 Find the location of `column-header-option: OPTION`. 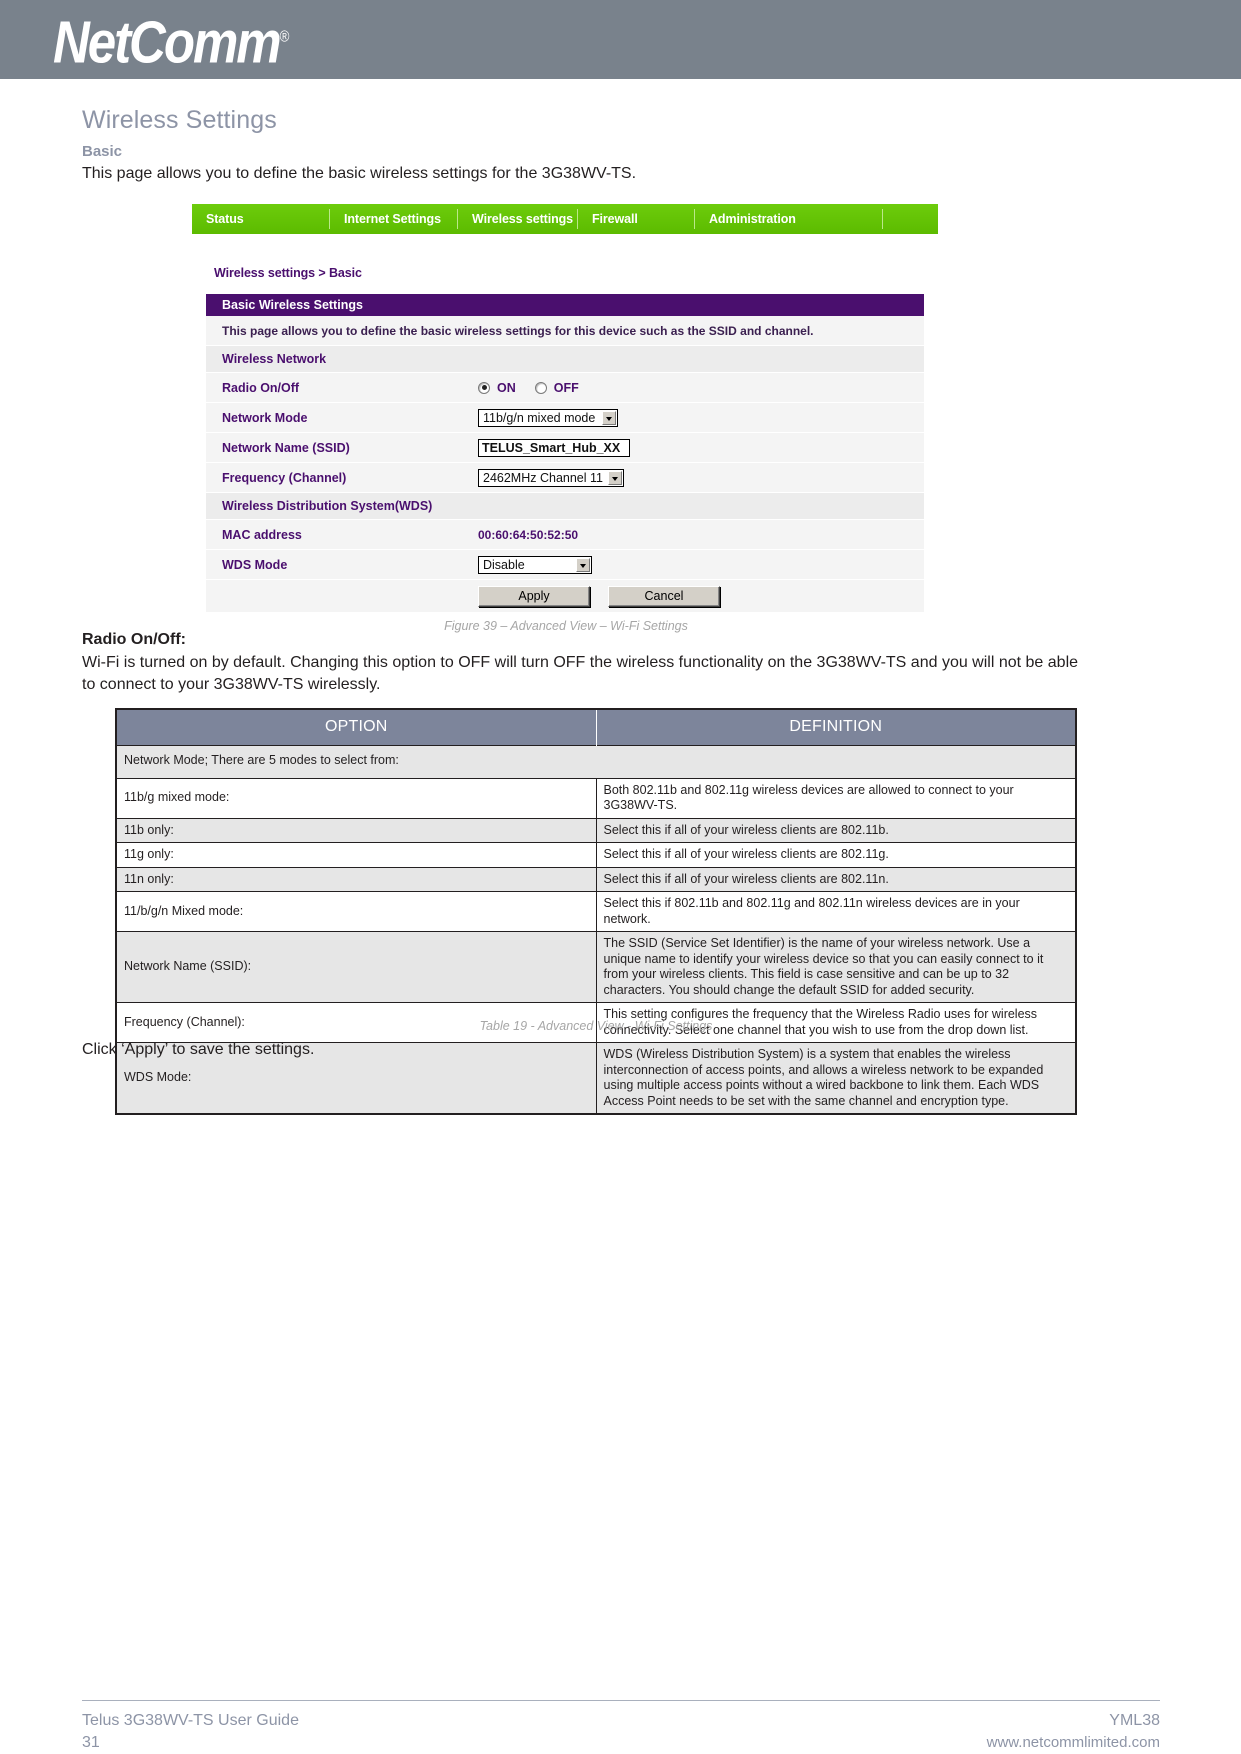

column-header-option: OPTION is located at coordinates (356, 727).